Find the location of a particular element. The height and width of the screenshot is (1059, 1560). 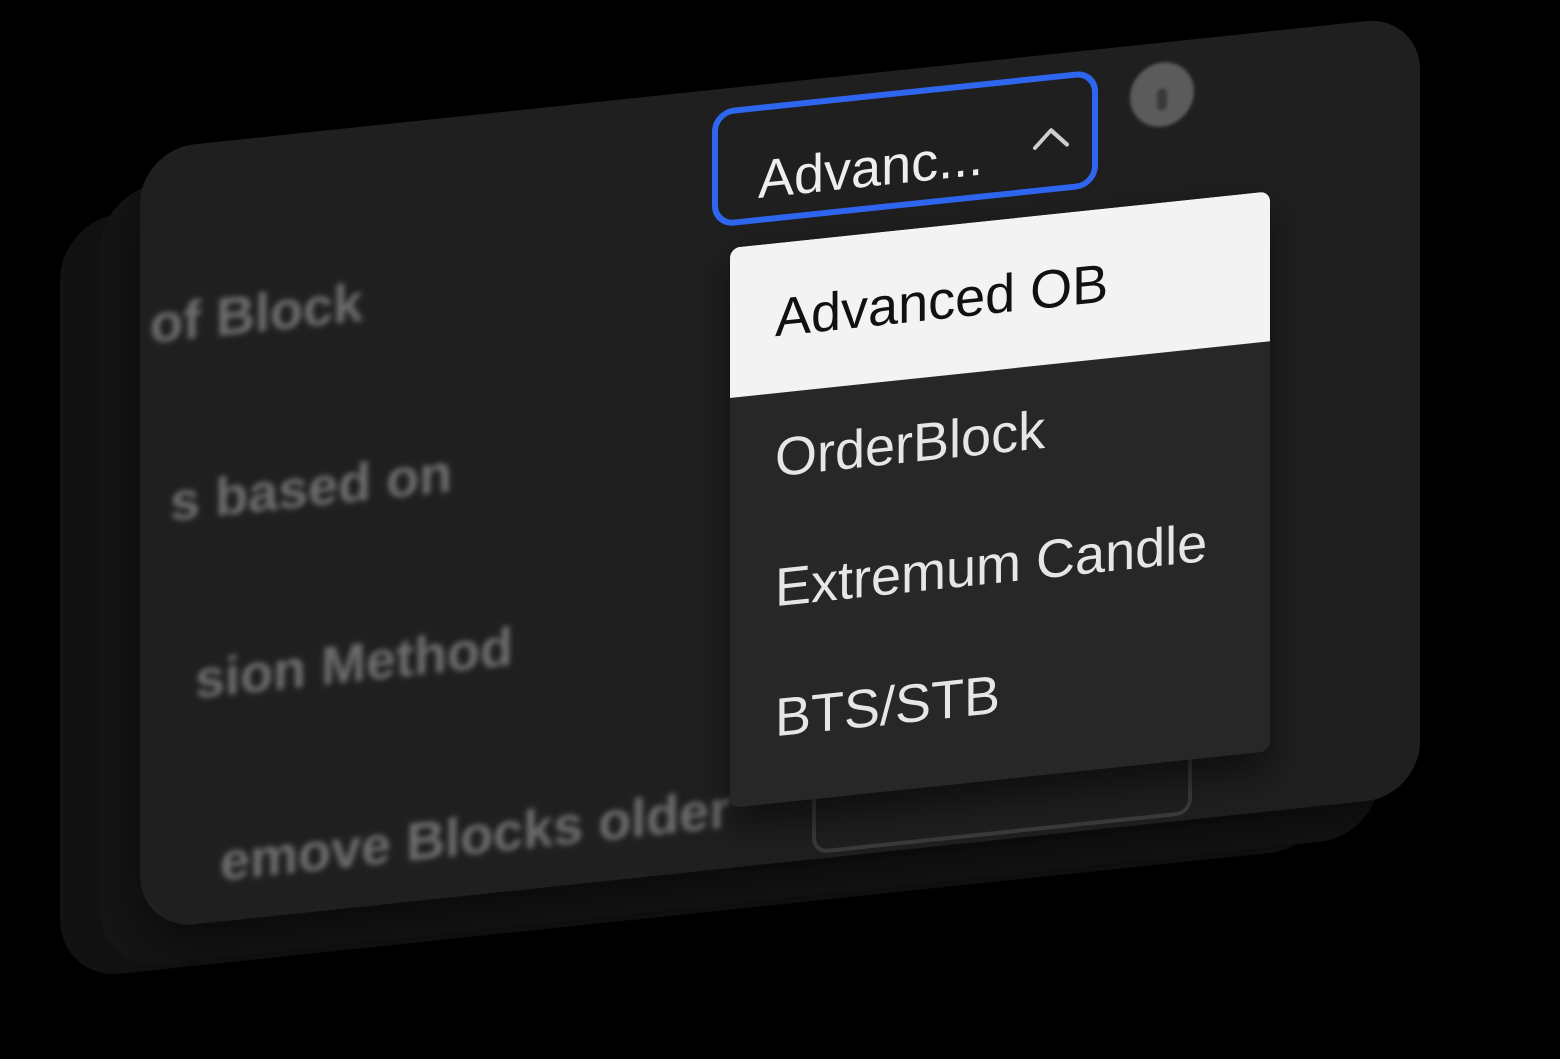

info-icon is located at coordinates (1162, 94).